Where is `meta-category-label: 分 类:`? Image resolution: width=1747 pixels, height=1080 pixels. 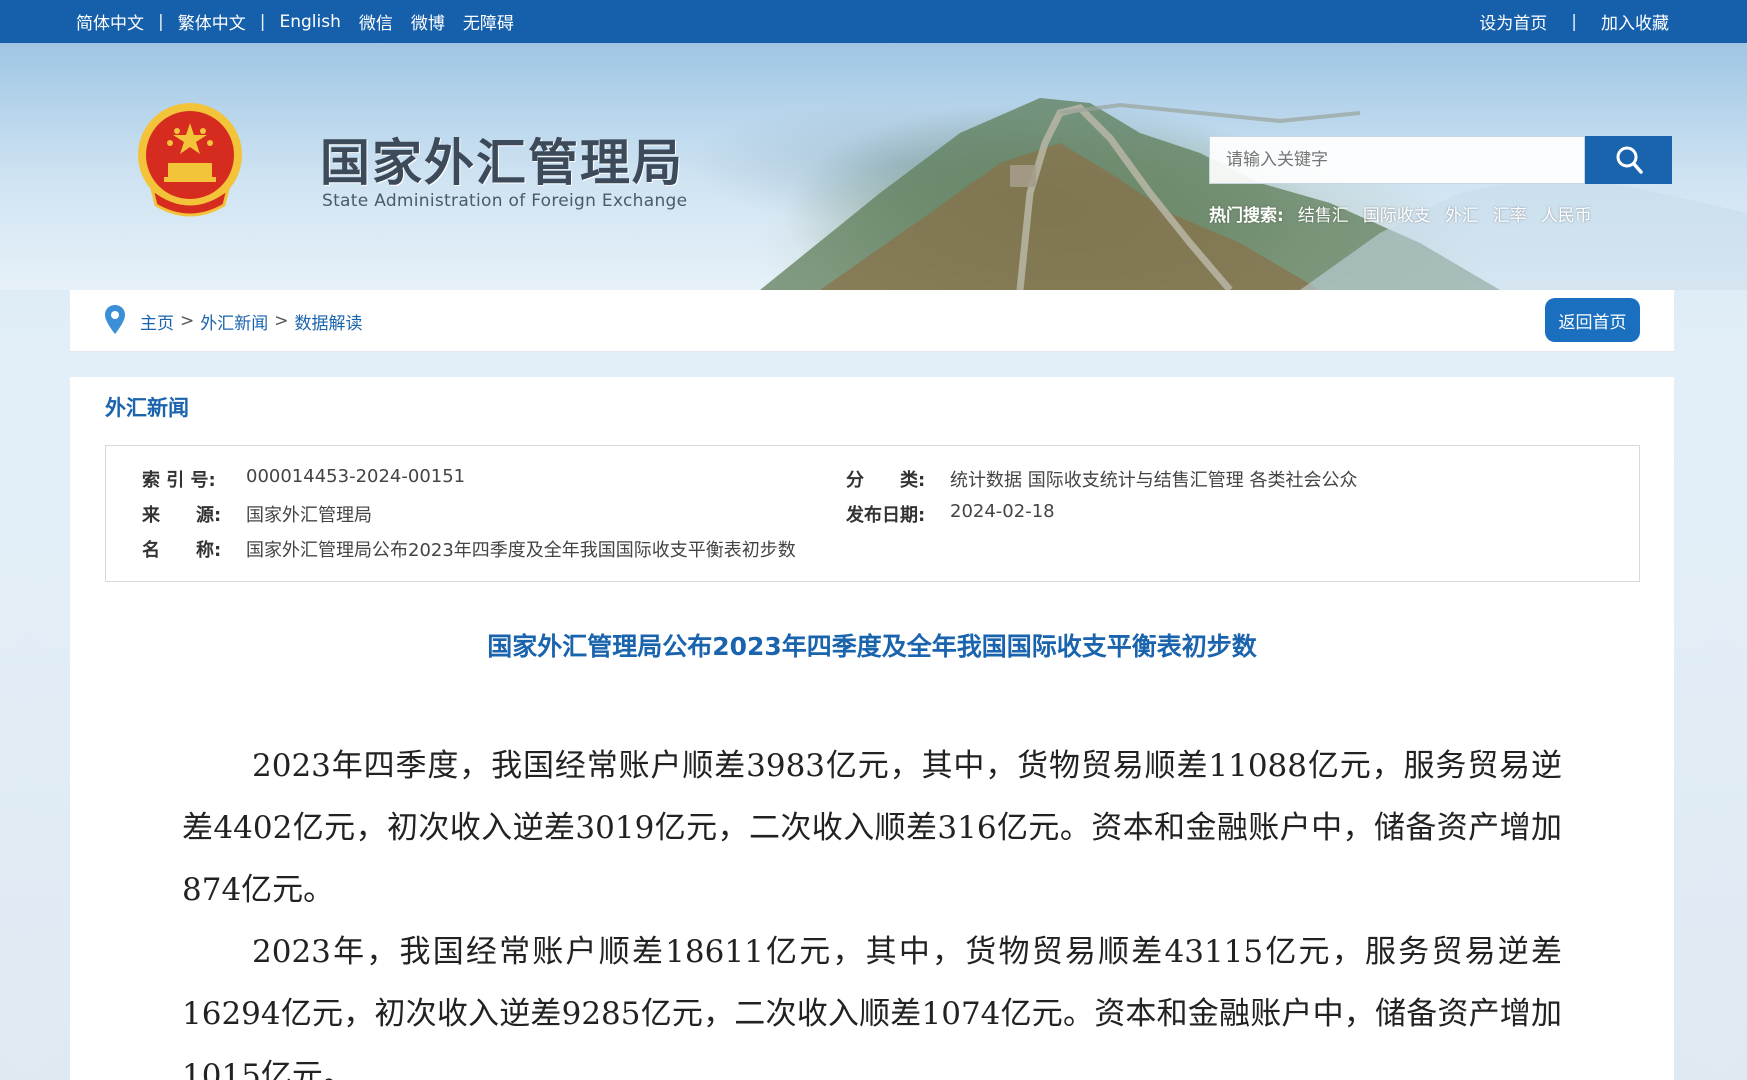 meta-category-label: 分 类: is located at coordinates (886, 480).